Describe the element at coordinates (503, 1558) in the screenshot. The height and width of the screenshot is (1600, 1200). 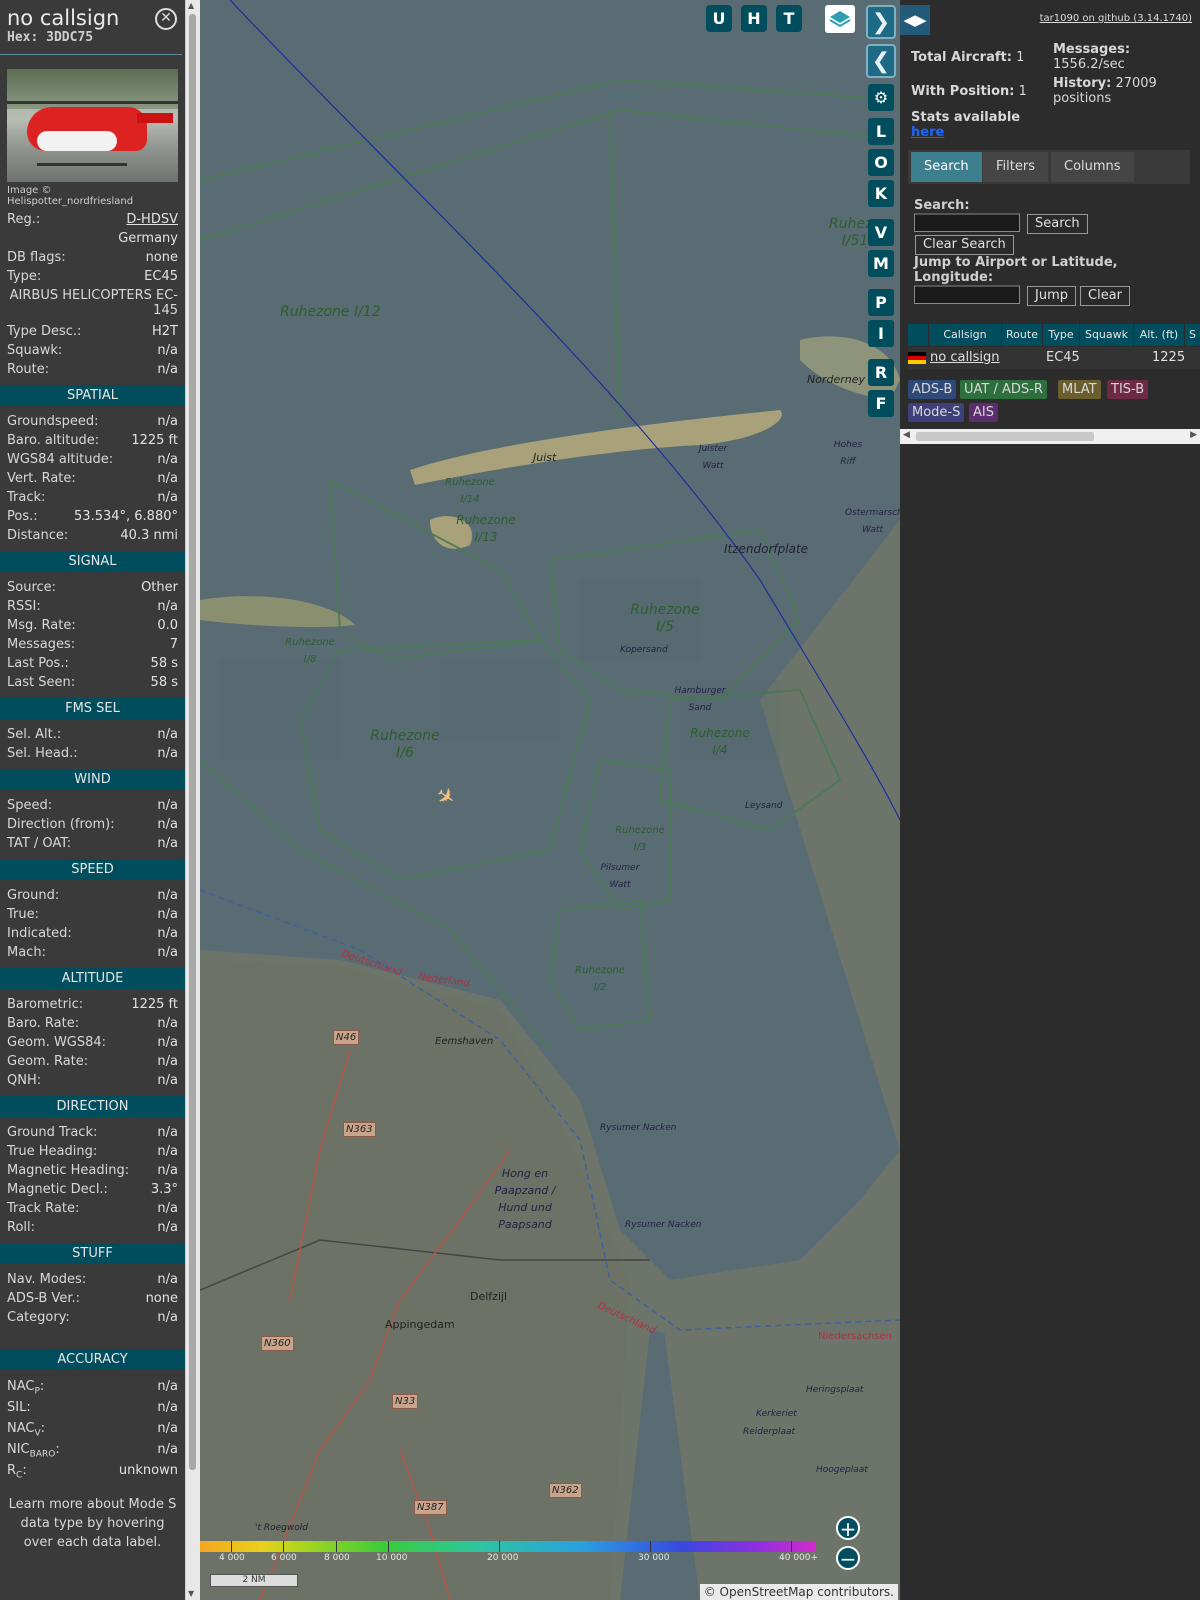
I see `altitude-legend-label: 20 000` at that location.